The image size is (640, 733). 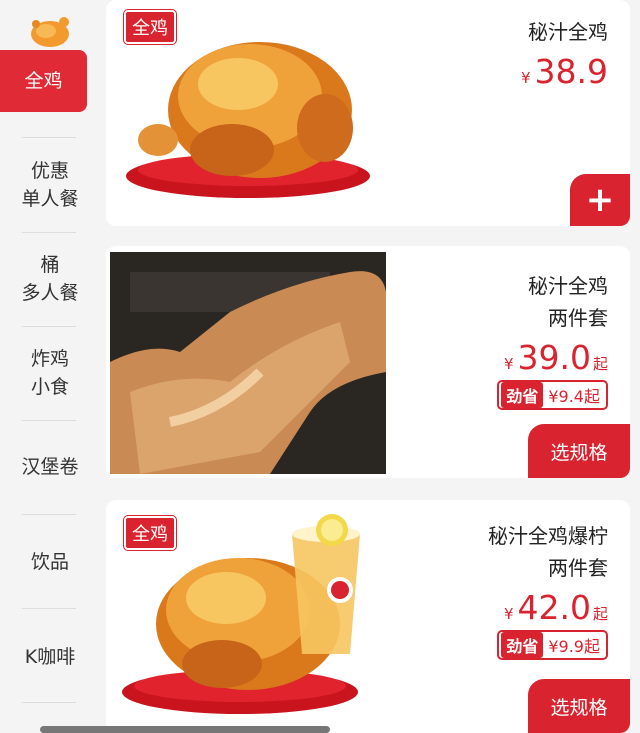 What do you see at coordinates (564, 71) in the screenshot?
I see `product-price: ¥38.9` at bounding box center [564, 71].